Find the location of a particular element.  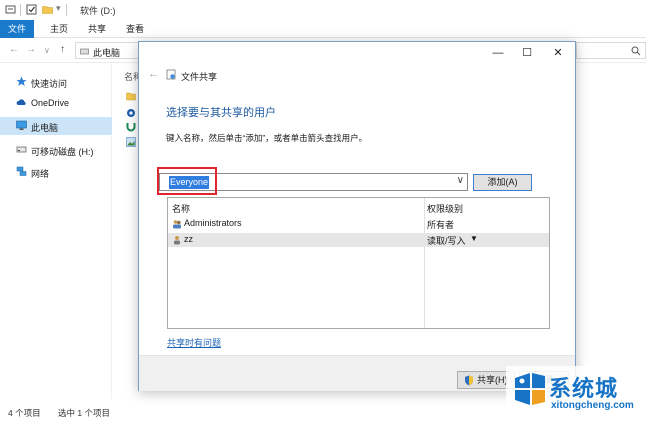

search-icon is located at coordinates (636, 51).